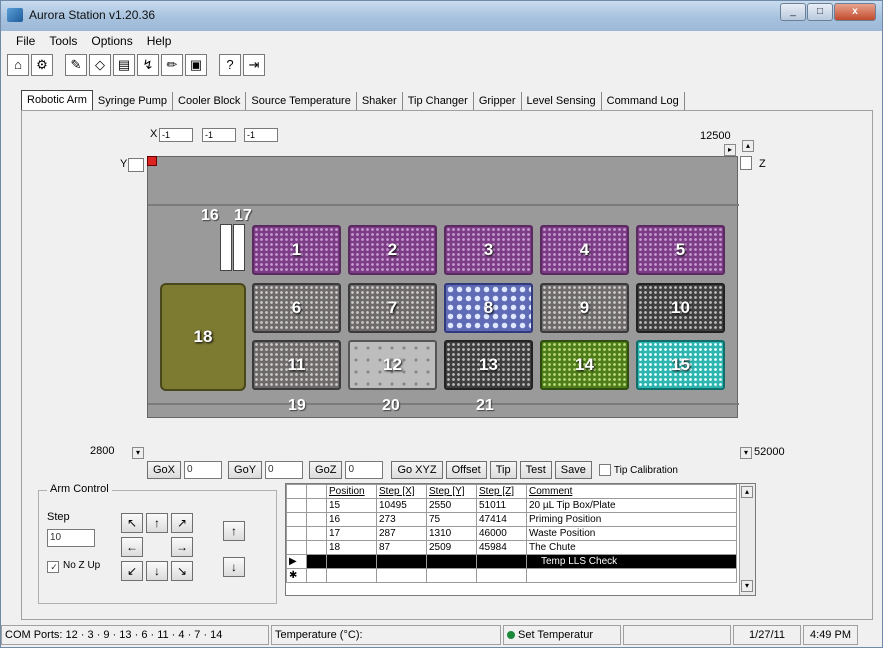 The width and height of the screenshot is (883, 648). What do you see at coordinates (584, 308) in the screenshot?
I see `deck-position-9: 9` at bounding box center [584, 308].